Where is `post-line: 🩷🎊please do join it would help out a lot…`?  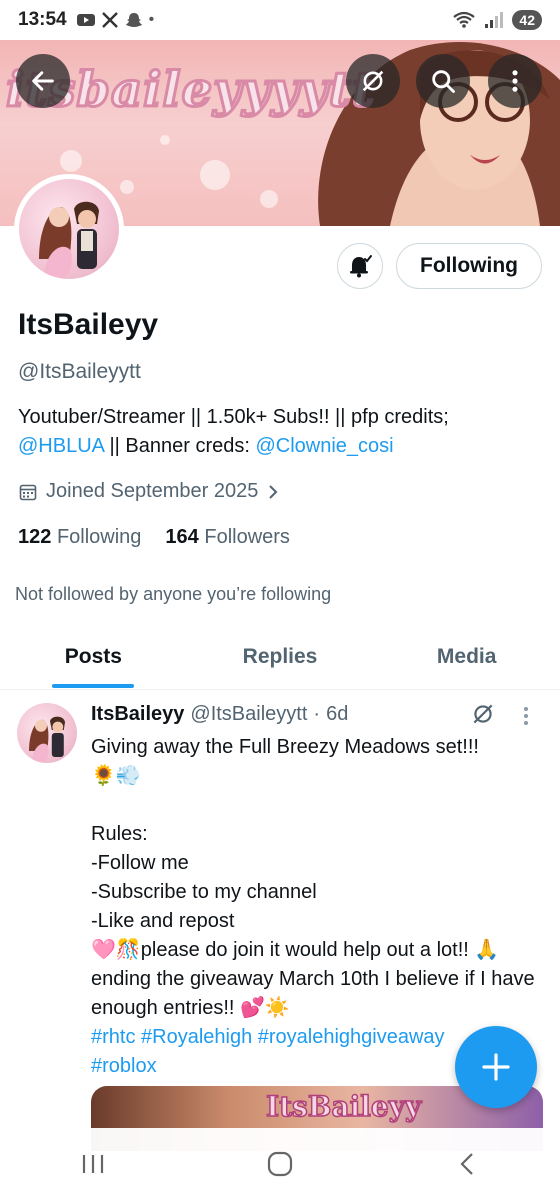
post-line: 🩷🎊please do join it would help out a lot… is located at coordinates (295, 950).